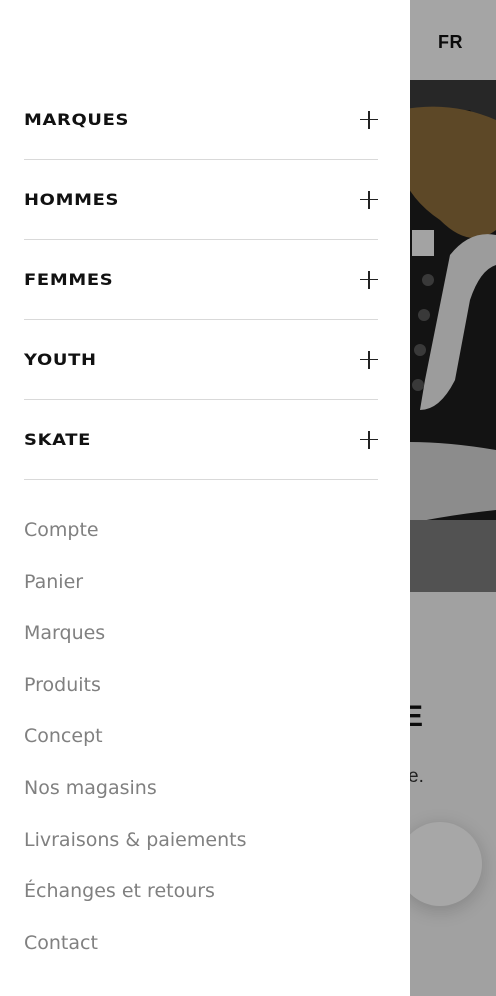  I want to click on category-item-youth: YOUTH, so click(201, 360).